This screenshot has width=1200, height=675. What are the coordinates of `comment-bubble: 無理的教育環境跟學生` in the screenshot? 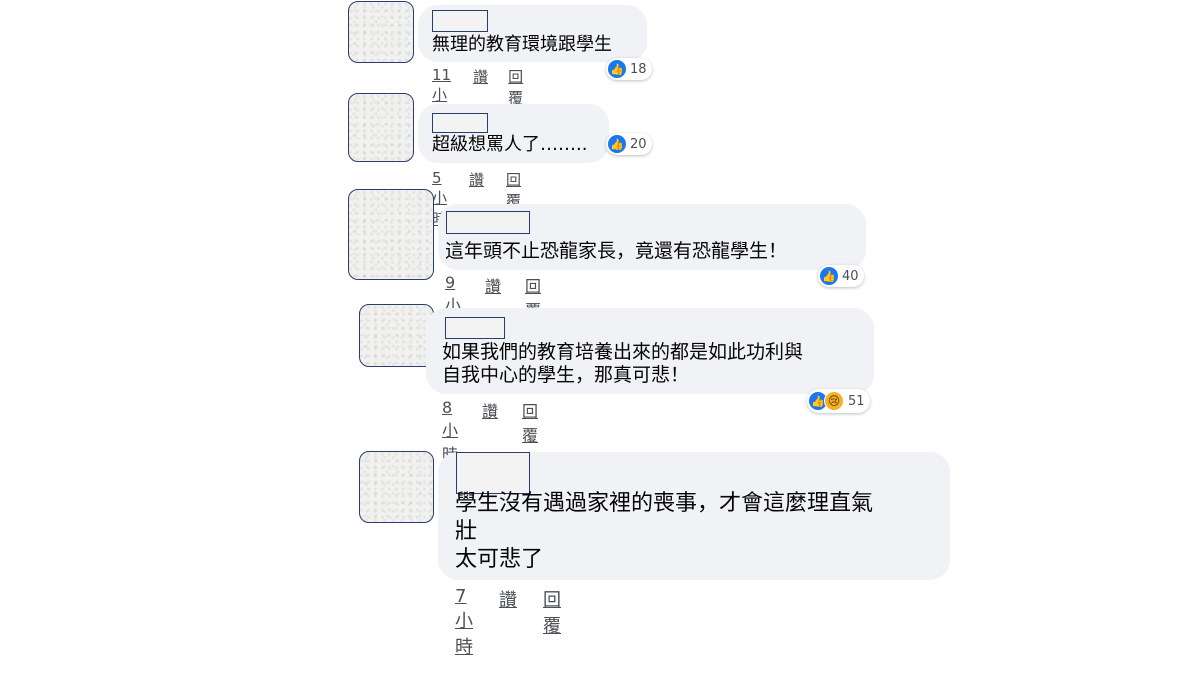 It's located at (532, 33).